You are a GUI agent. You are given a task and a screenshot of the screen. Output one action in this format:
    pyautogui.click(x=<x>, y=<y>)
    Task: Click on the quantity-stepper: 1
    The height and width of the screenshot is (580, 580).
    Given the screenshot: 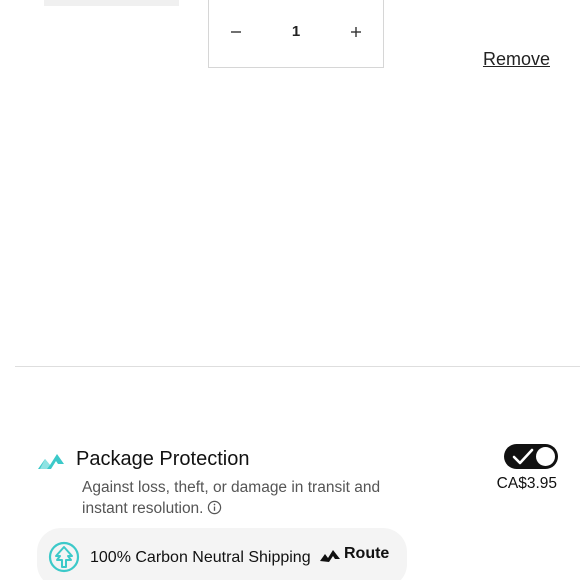 What is the action you would take?
    pyautogui.click(x=296, y=34)
    